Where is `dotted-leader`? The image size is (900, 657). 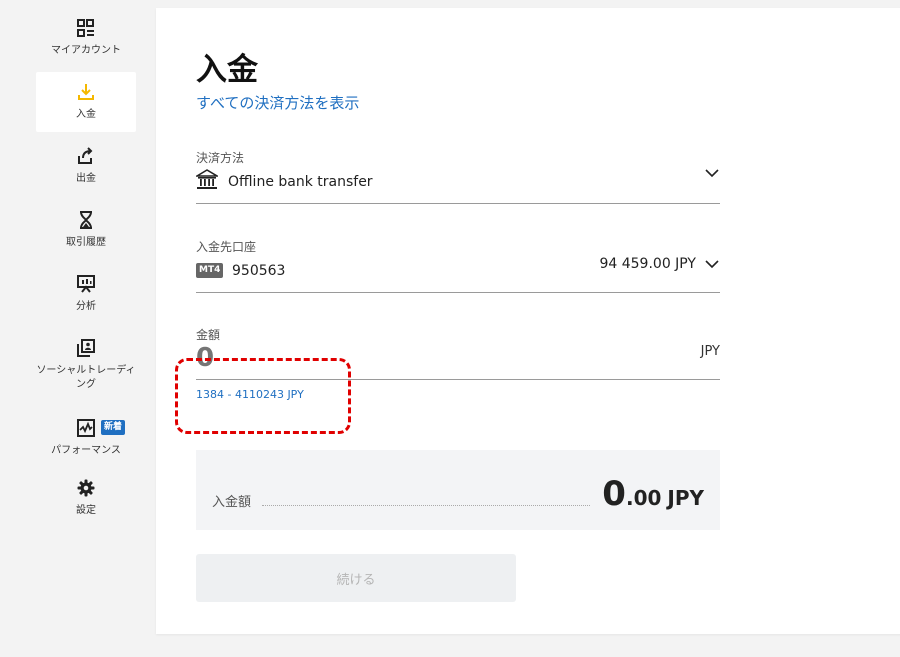 dotted-leader is located at coordinates (426, 505).